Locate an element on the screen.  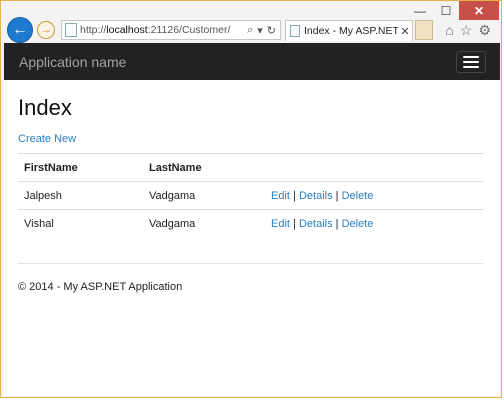
address-bar-icons: ⌕ ▾ ↻ is located at coordinates (263, 30).